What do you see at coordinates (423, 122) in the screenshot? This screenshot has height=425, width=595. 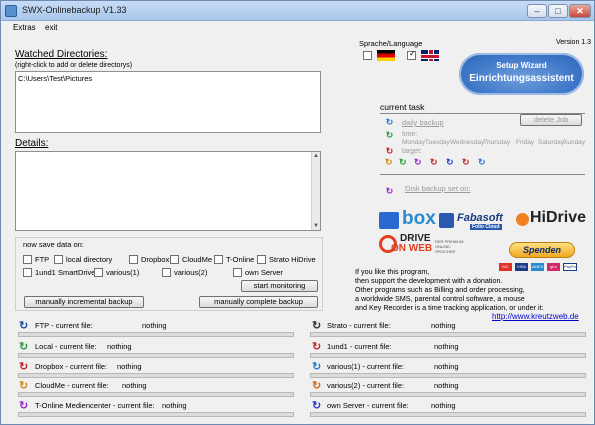 I see `daily-backup-link: daily backup` at bounding box center [423, 122].